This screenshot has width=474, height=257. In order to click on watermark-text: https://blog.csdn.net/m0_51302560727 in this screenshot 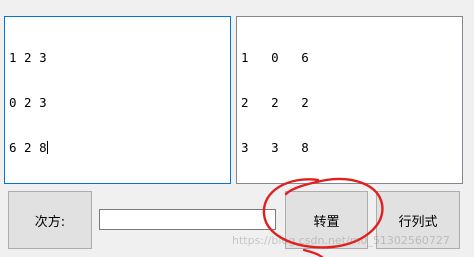, I will do `click(341, 240)`.